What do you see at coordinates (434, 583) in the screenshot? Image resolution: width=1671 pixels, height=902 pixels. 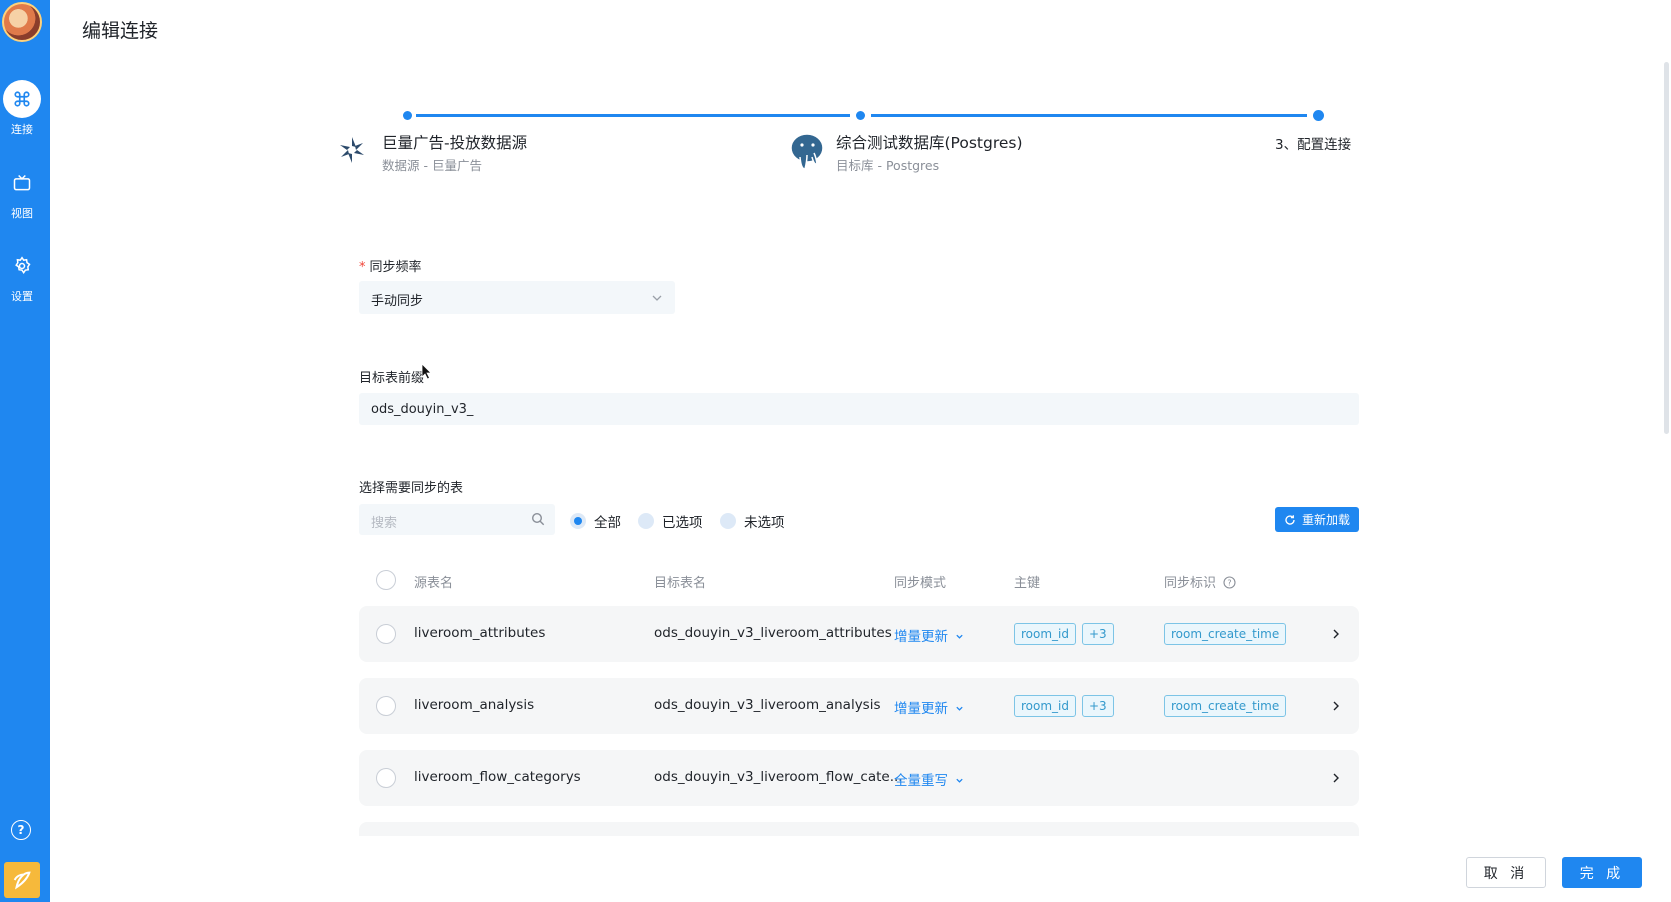 I see `header-source: 源表名` at bounding box center [434, 583].